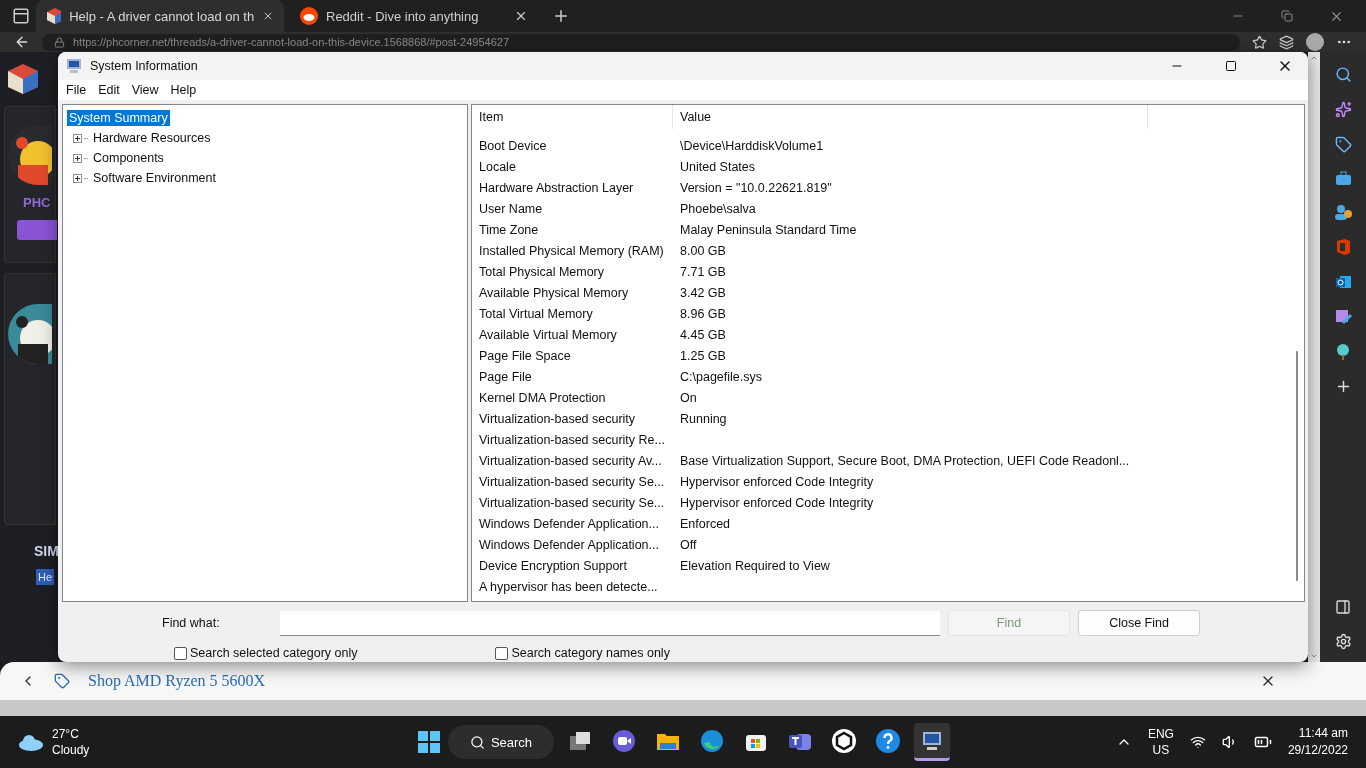 Image resolution: width=1366 pixels, height=768 pixels. I want to click on tree-item: Components, so click(128, 158).